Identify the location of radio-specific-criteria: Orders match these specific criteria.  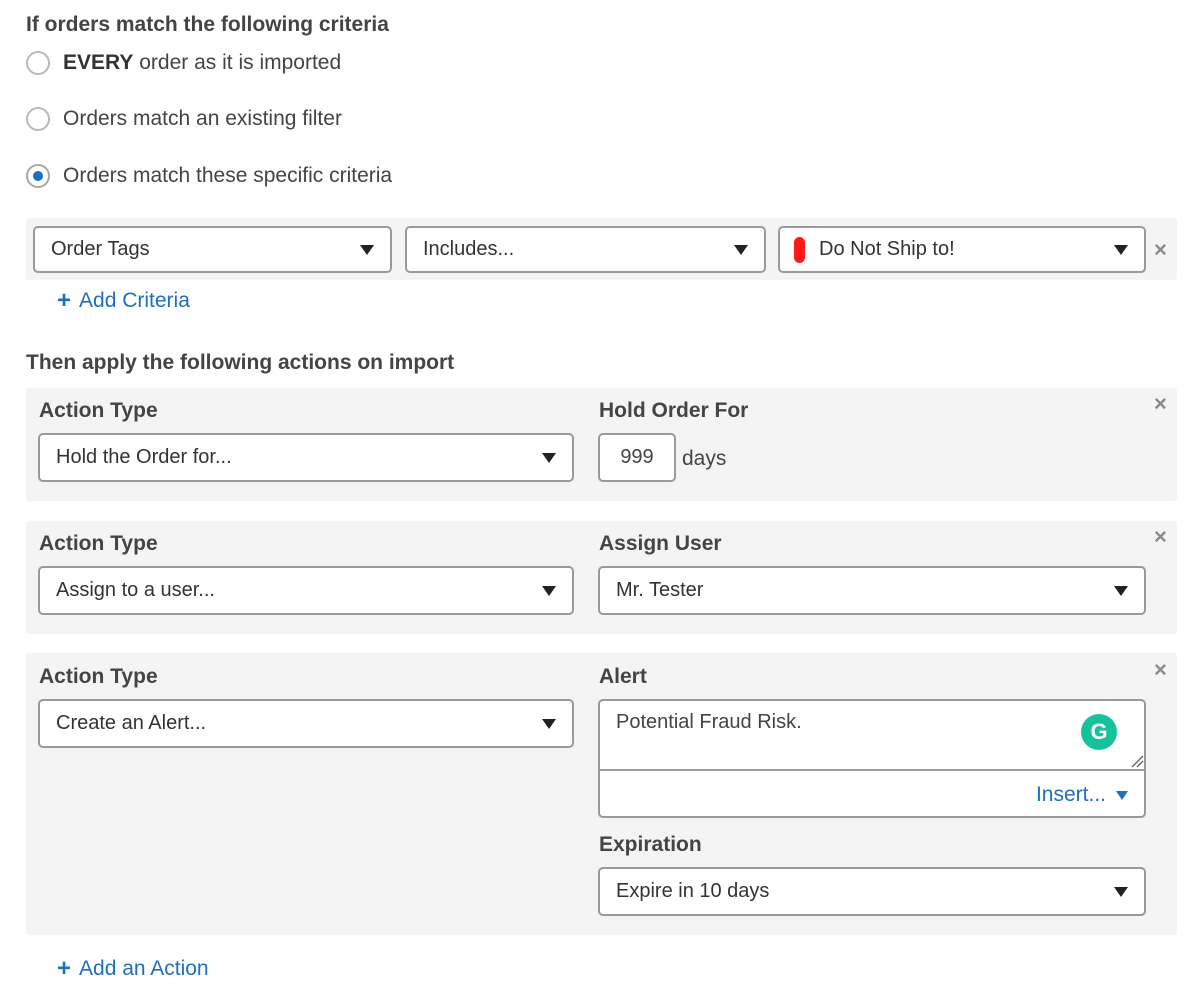
(209, 176).